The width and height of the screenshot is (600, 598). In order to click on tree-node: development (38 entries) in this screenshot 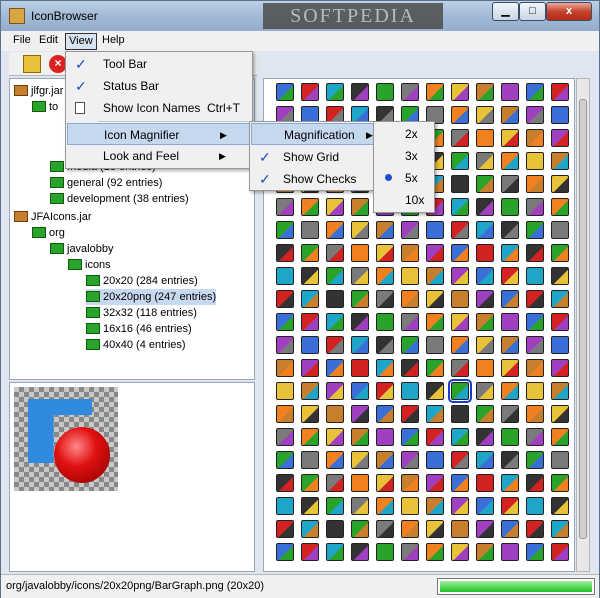, I will do `click(119, 199)`.